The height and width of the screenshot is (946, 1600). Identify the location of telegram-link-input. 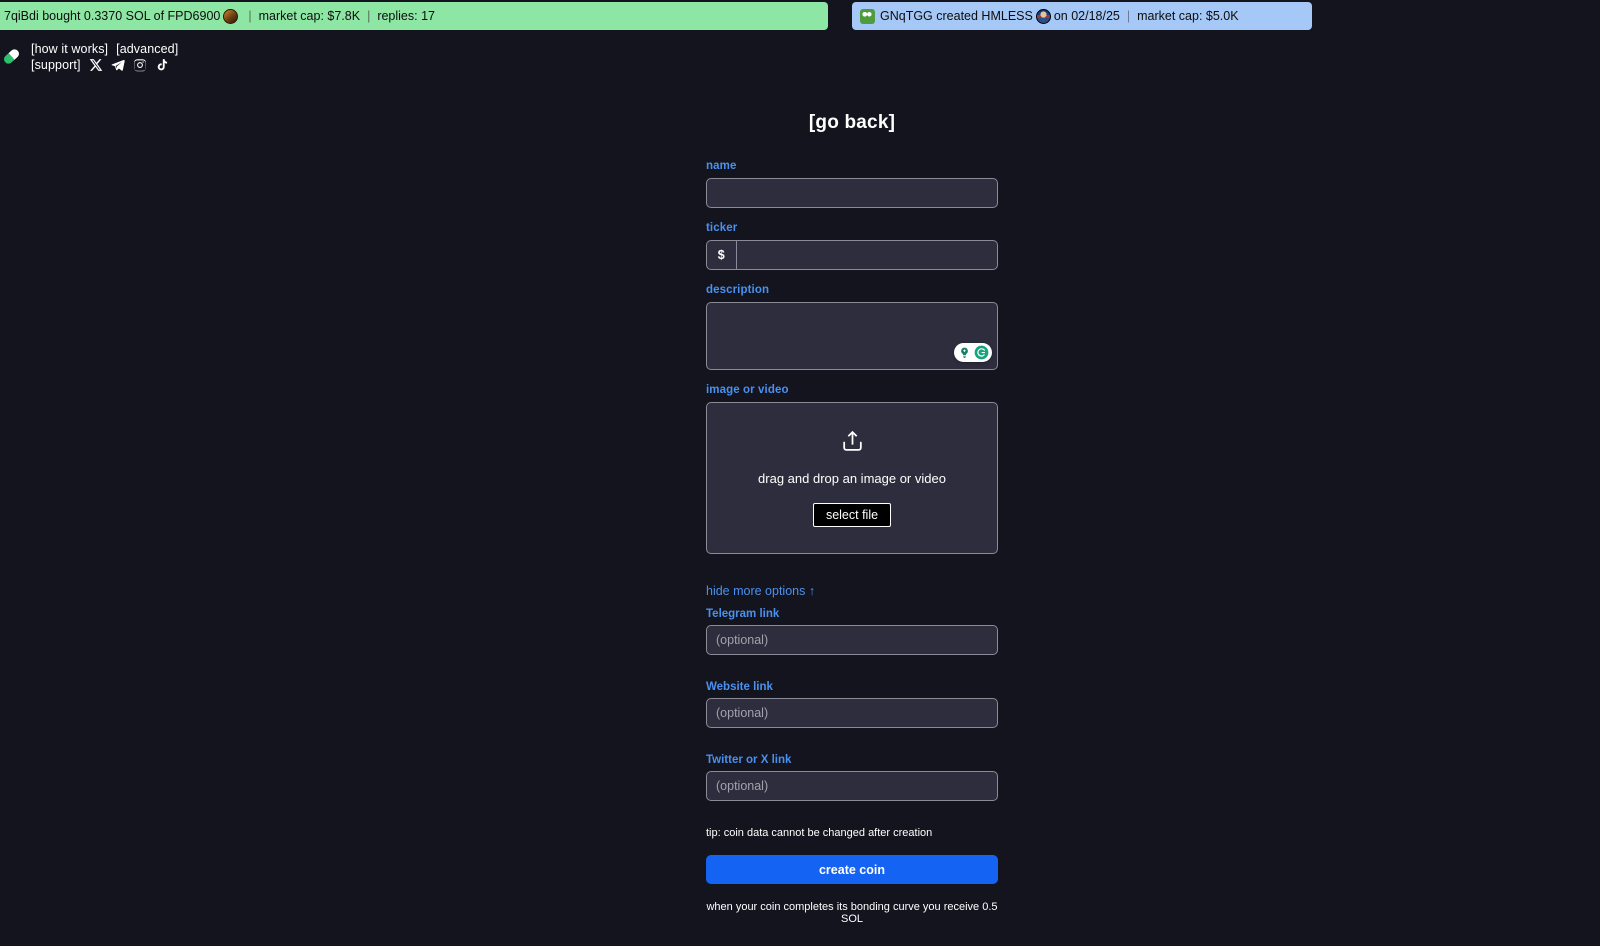
(852, 640).